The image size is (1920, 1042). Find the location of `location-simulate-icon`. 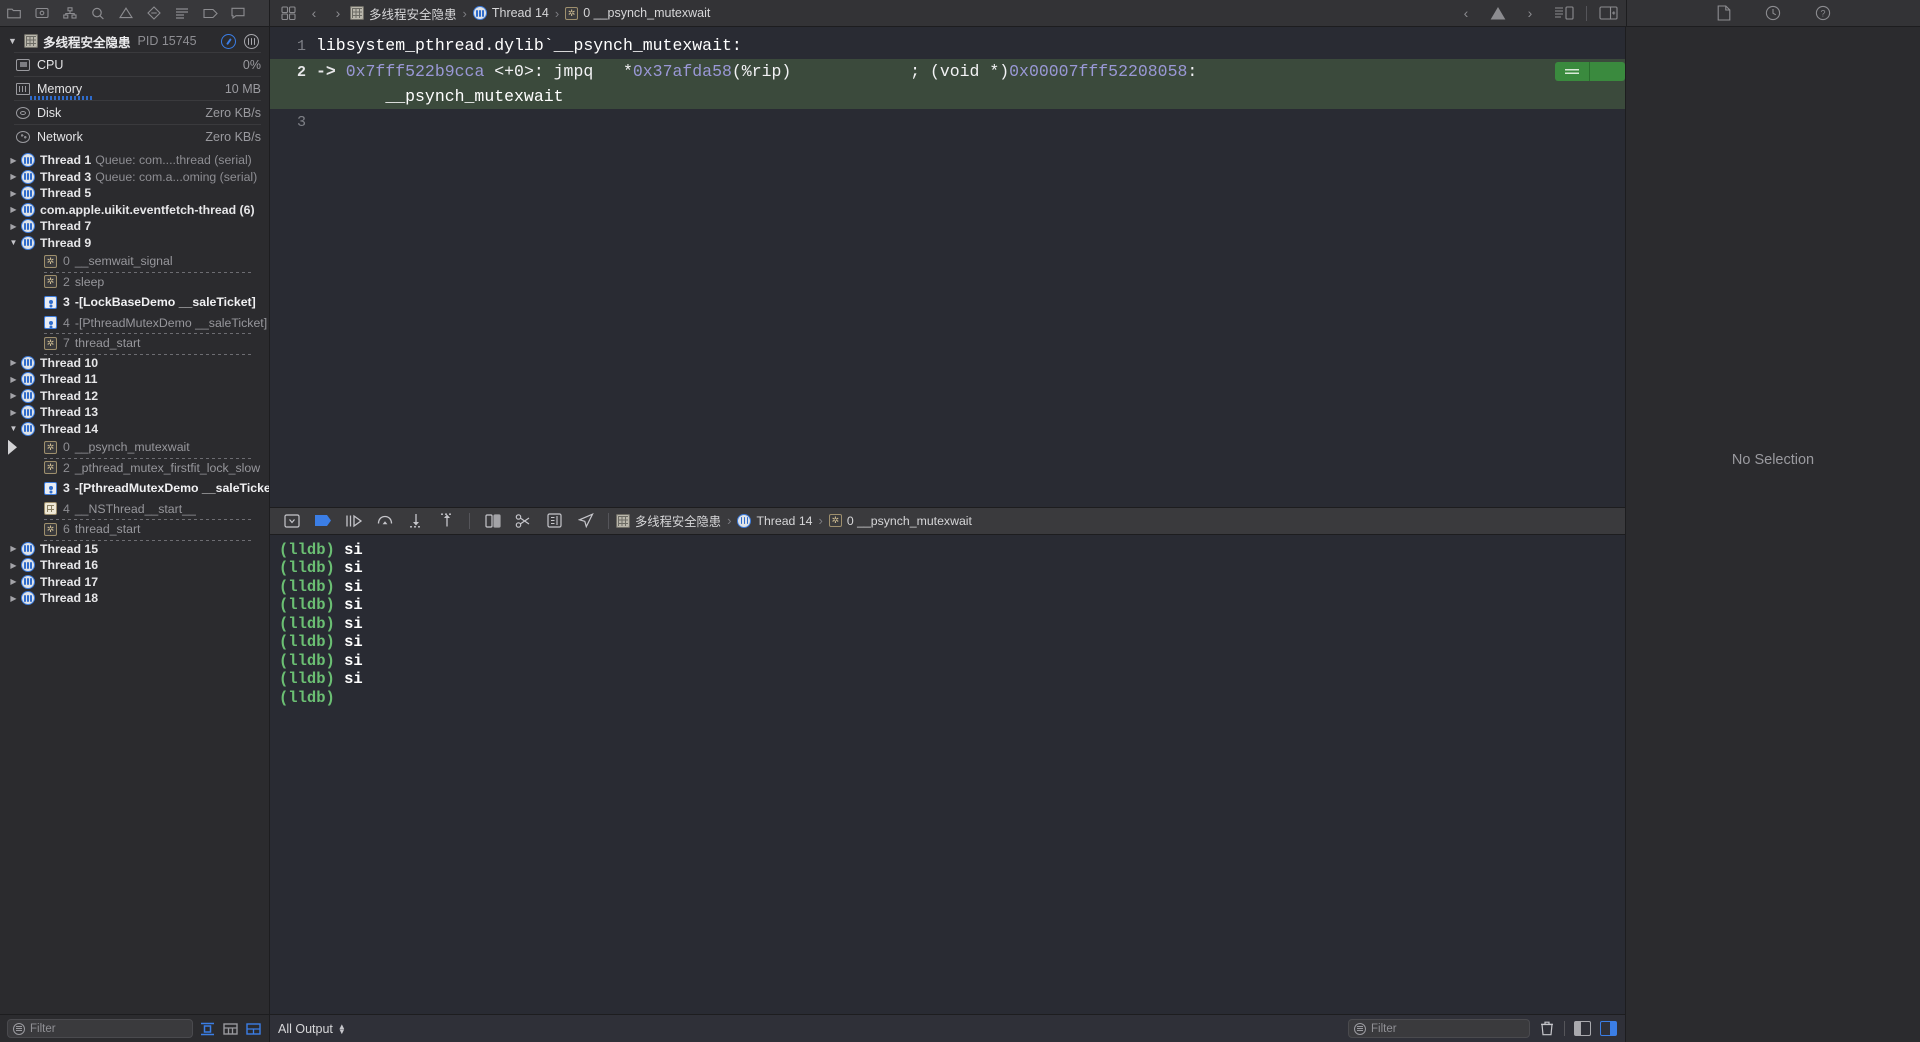

location-simulate-icon is located at coordinates (585, 521).